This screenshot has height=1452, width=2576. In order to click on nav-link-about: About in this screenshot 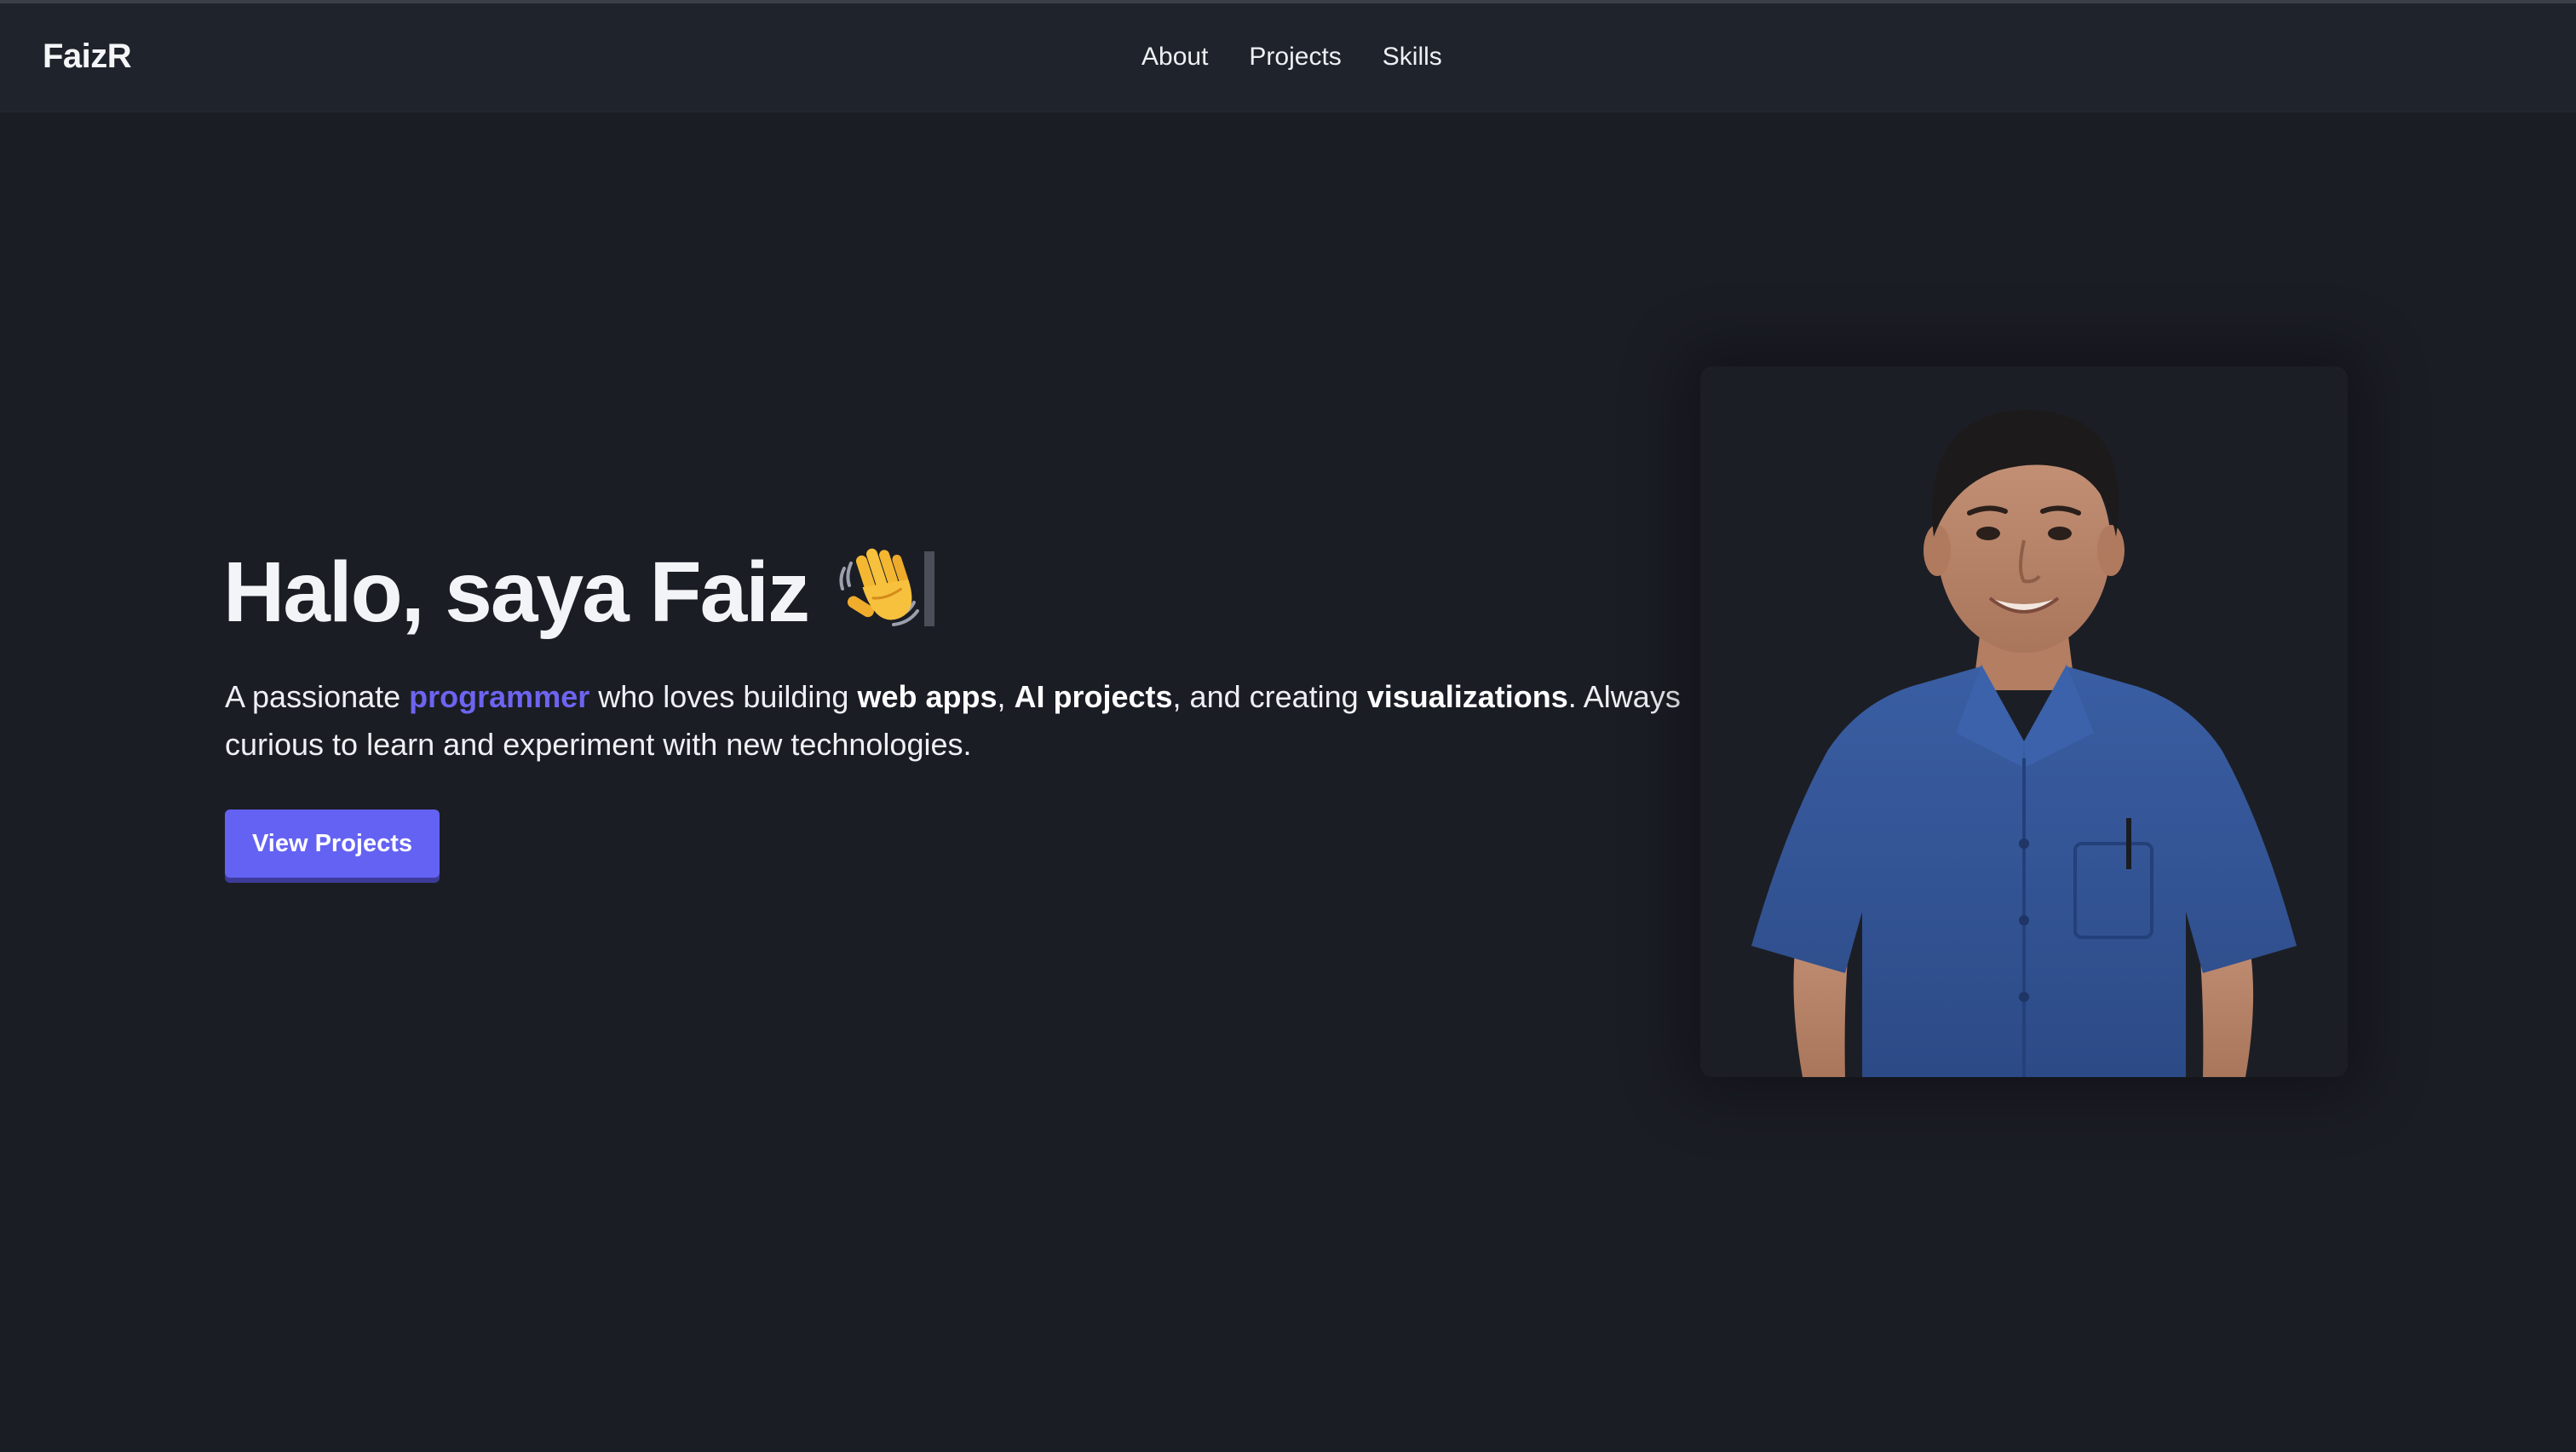, I will do `click(1174, 57)`.